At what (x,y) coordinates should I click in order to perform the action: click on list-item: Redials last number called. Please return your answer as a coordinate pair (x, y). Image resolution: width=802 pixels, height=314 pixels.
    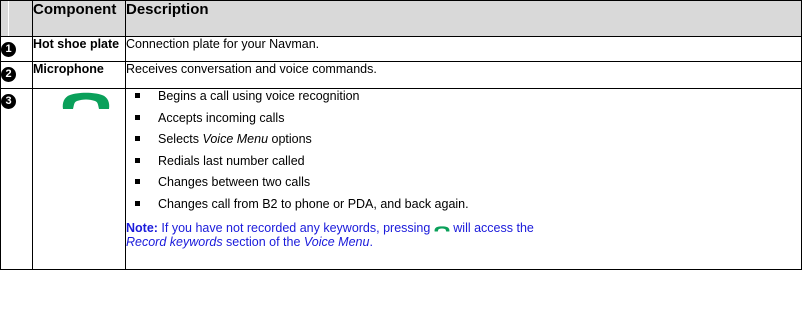
    Looking at the image, I should click on (463, 165).